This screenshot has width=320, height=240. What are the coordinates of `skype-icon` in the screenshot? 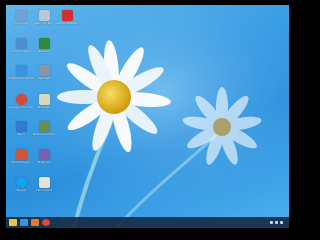 It's located at (21, 182).